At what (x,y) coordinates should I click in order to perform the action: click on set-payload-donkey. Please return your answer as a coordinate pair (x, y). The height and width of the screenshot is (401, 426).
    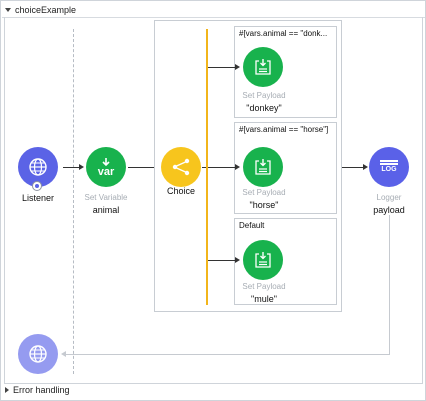
    Looking at the image, I should click on (263, 67).